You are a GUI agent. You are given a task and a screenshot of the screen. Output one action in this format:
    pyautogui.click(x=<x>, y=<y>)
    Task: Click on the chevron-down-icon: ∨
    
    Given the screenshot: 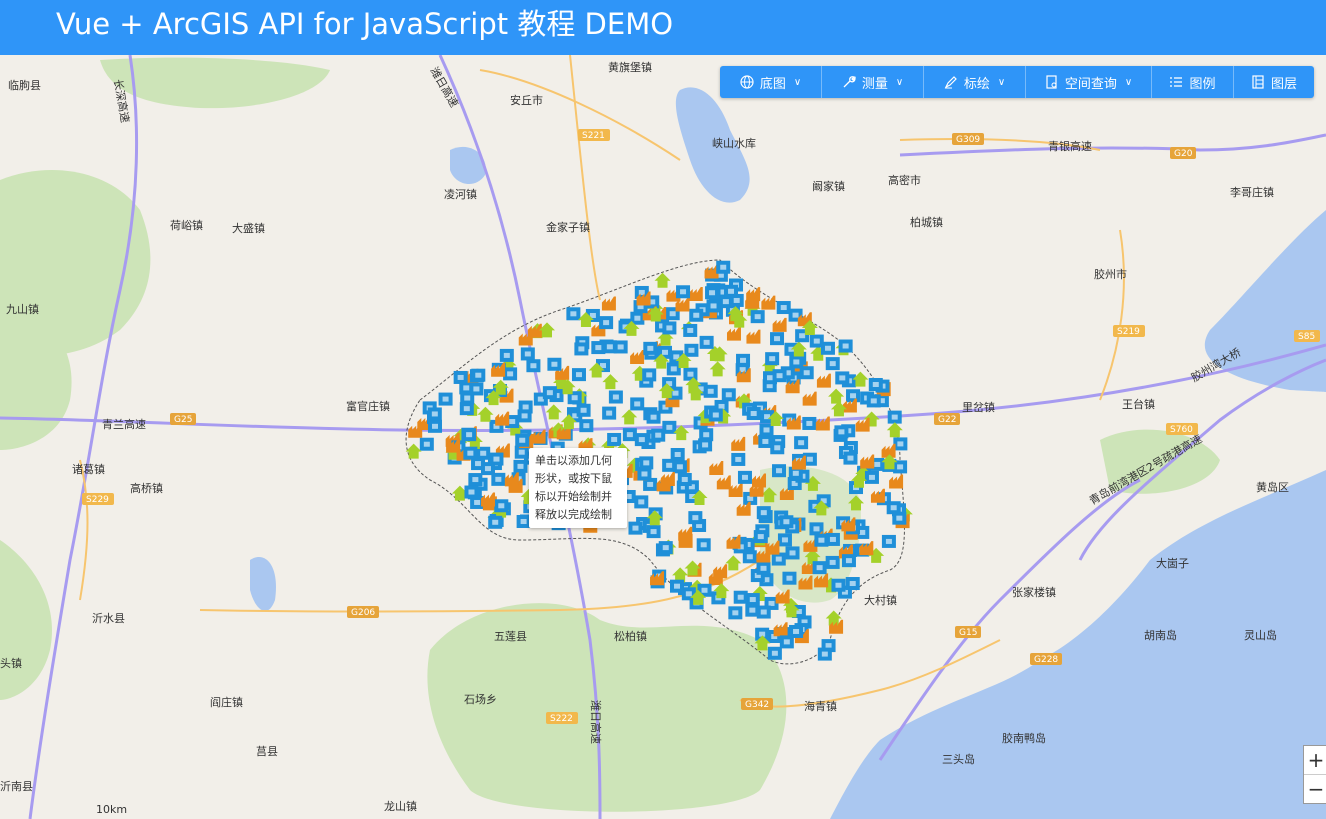 What is the action you would take?
    pyautogui.click(x=1001, y=82)
    